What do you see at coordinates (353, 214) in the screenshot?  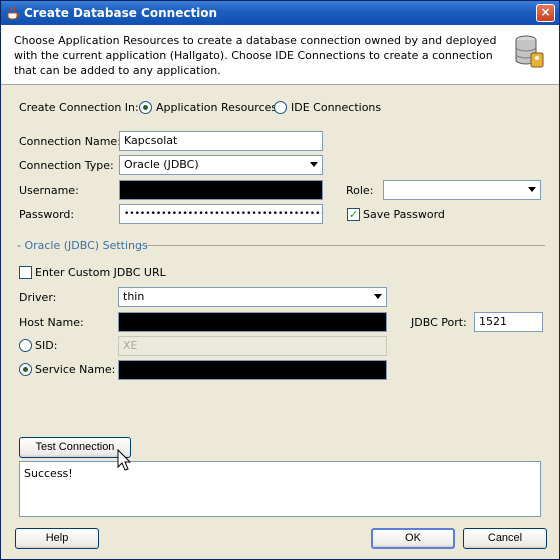 I see `save-password-checkbox: ✓` at bounding box center [353, 214].